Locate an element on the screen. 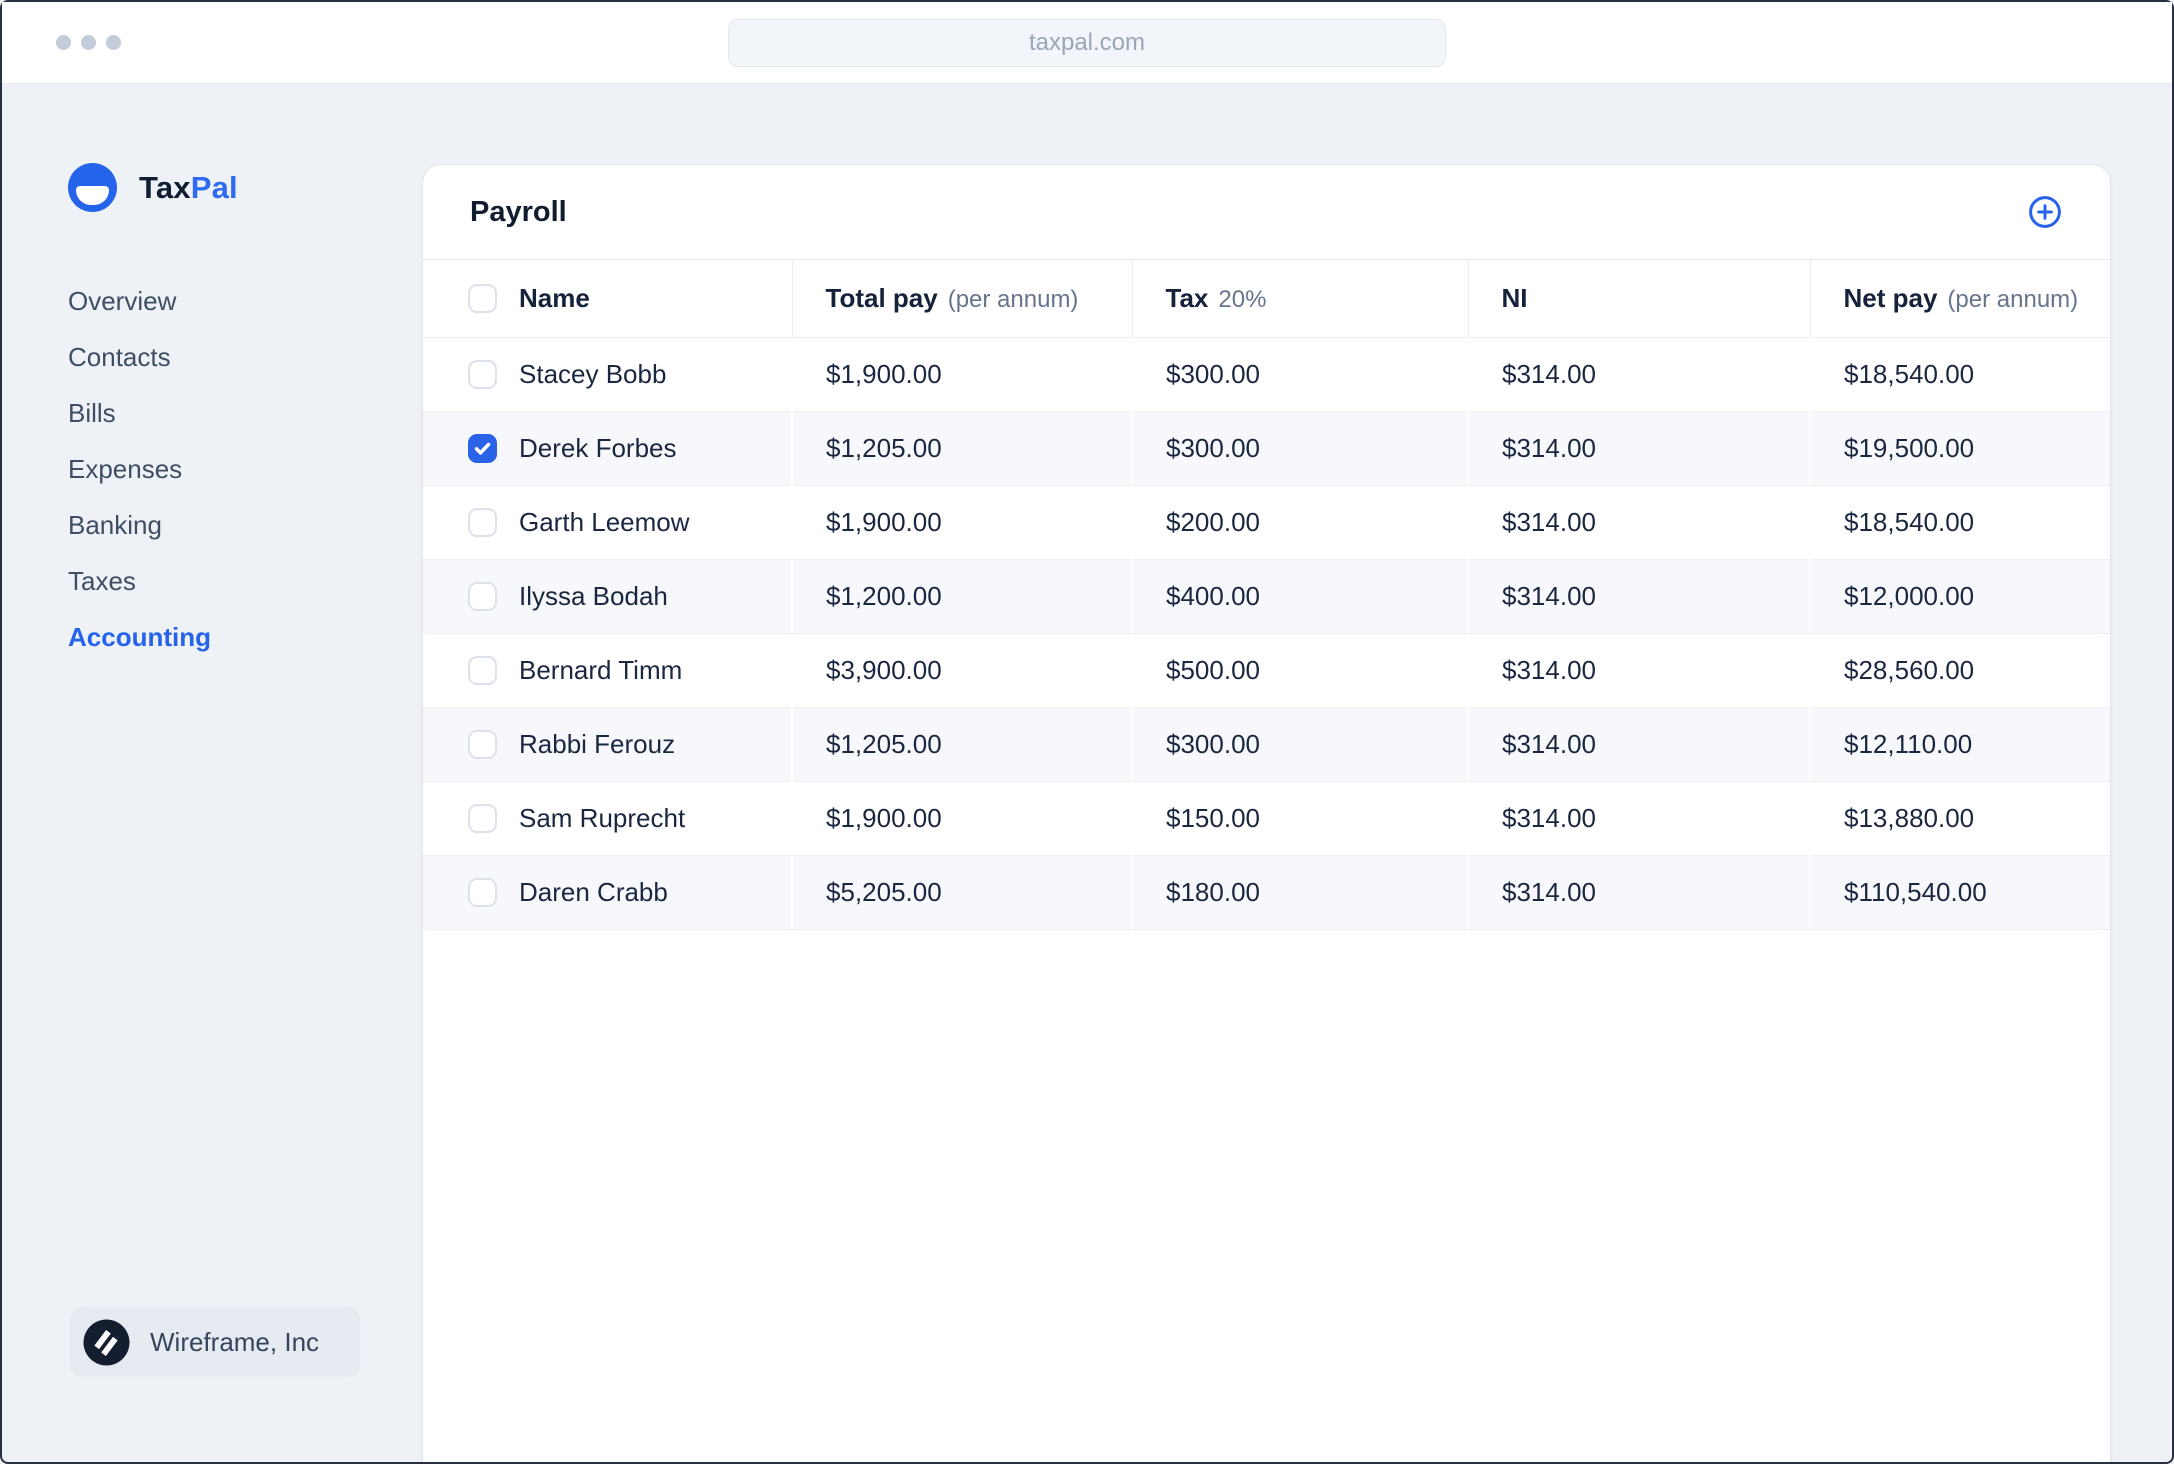 The height and width of the screenshot is (1464, 2174). sidebar-item-accounting: Accounting is located at coordinates (139, 637).